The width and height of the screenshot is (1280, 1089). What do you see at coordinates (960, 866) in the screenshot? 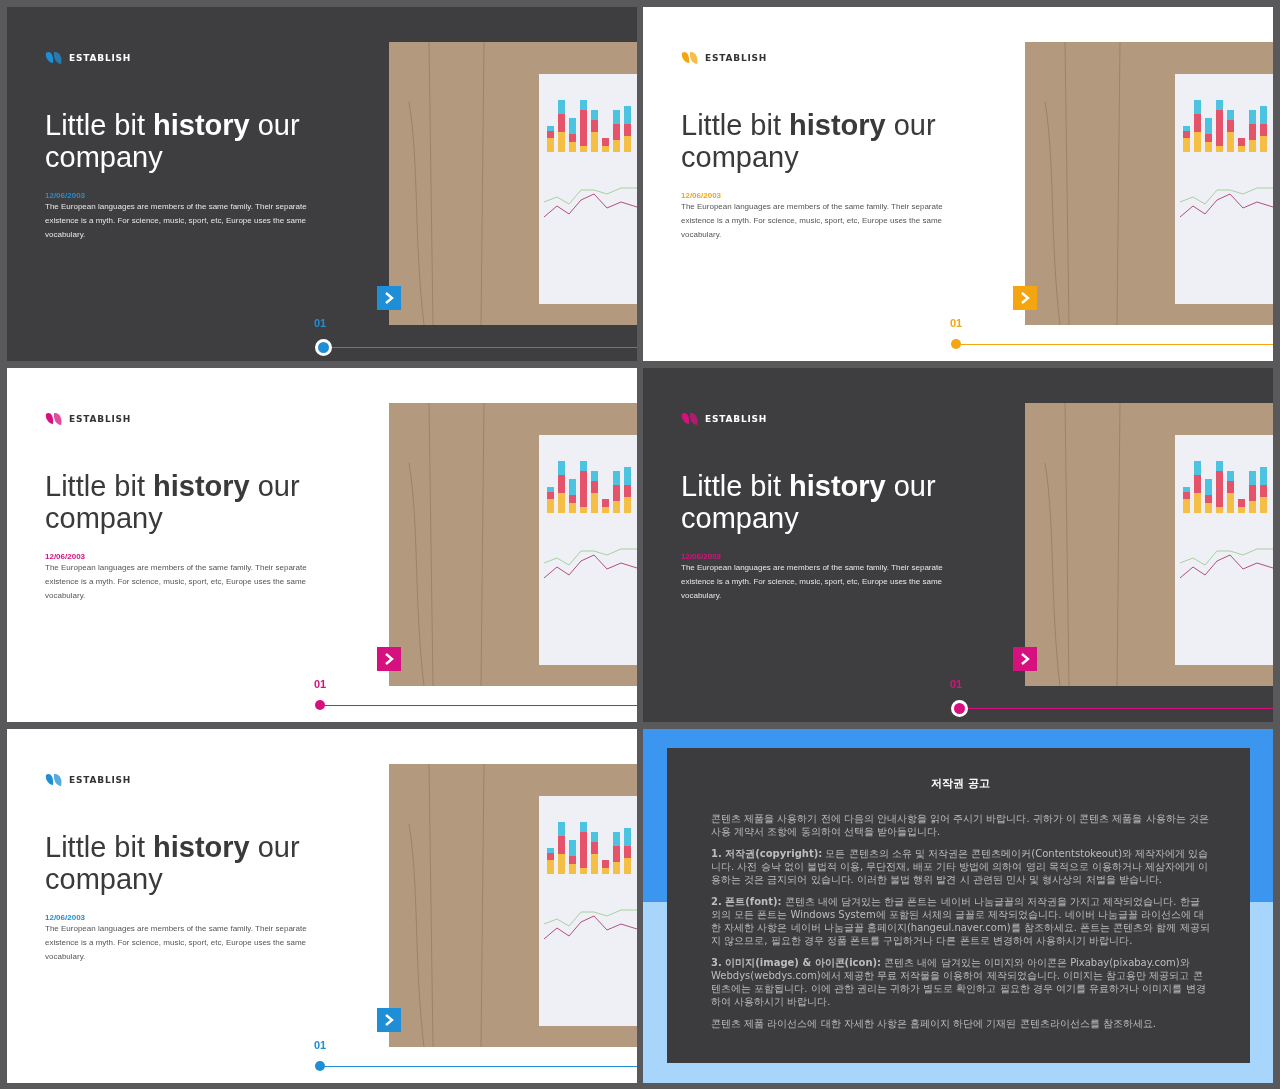
I see `notice-paragraph: 1. 저작권(copyright): 모든 콘텐츠의 소유 및 저작권은 콘텐츠메이커(Contentstokeout)와 제작자에게 있습니다. 사전 승낙 없이 불법적 이용, 무단전재, 배포 기타 방법에 의하여 영리 목적으로 이용하거나 제삼자에게 이용하는 것은 금지되어 있습니다. 이러한 불법 행위 발견 시 관련된 민사 및 형사상의 처벌을 받습니다.` at bounding box center [960, 866].